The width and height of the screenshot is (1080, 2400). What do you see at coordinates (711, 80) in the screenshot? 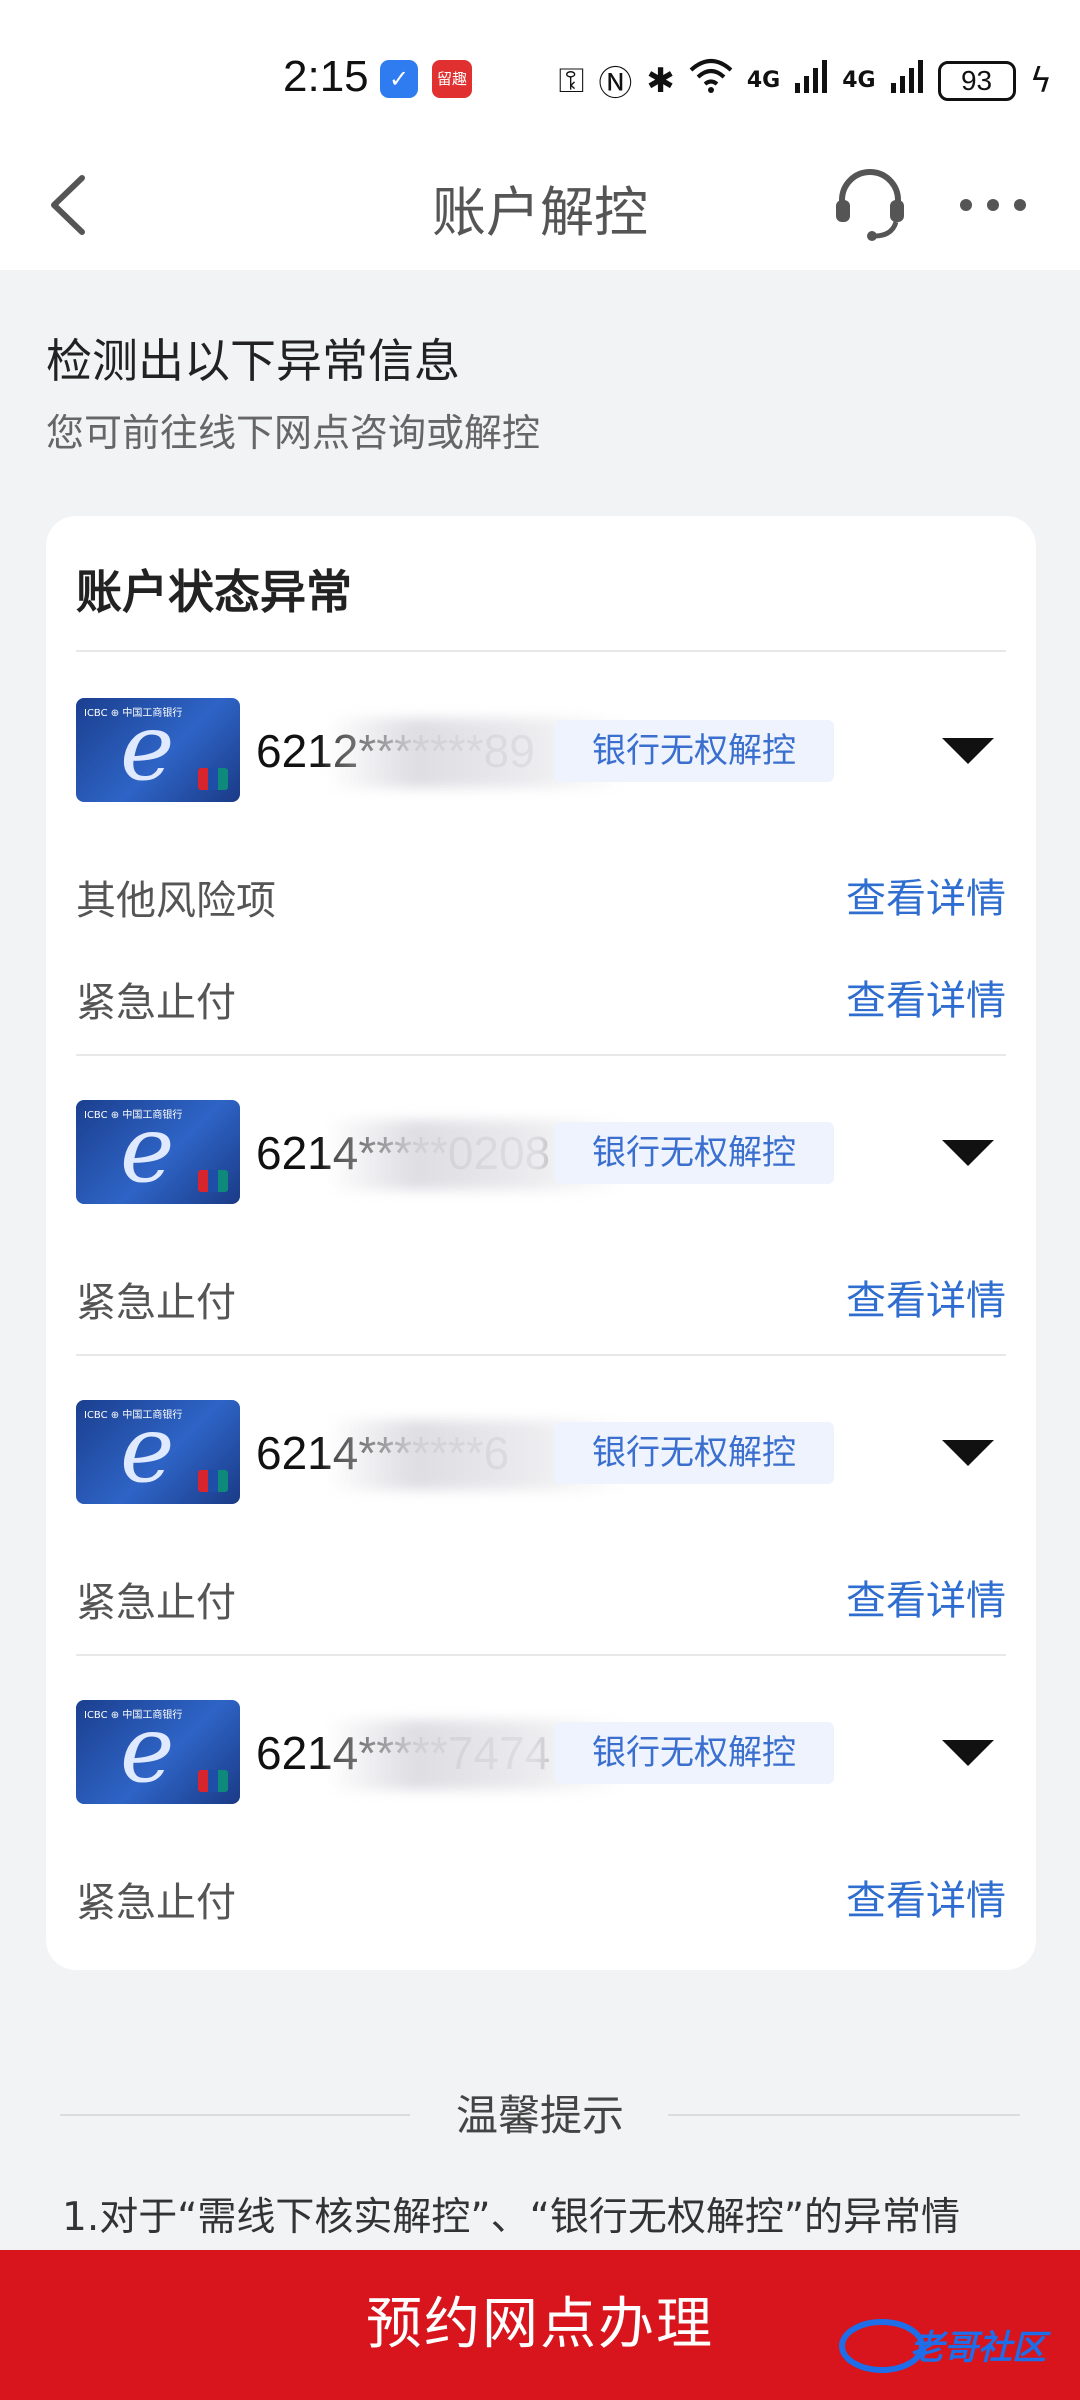
I see `wifi-icon` at bounding box center [711, 80].